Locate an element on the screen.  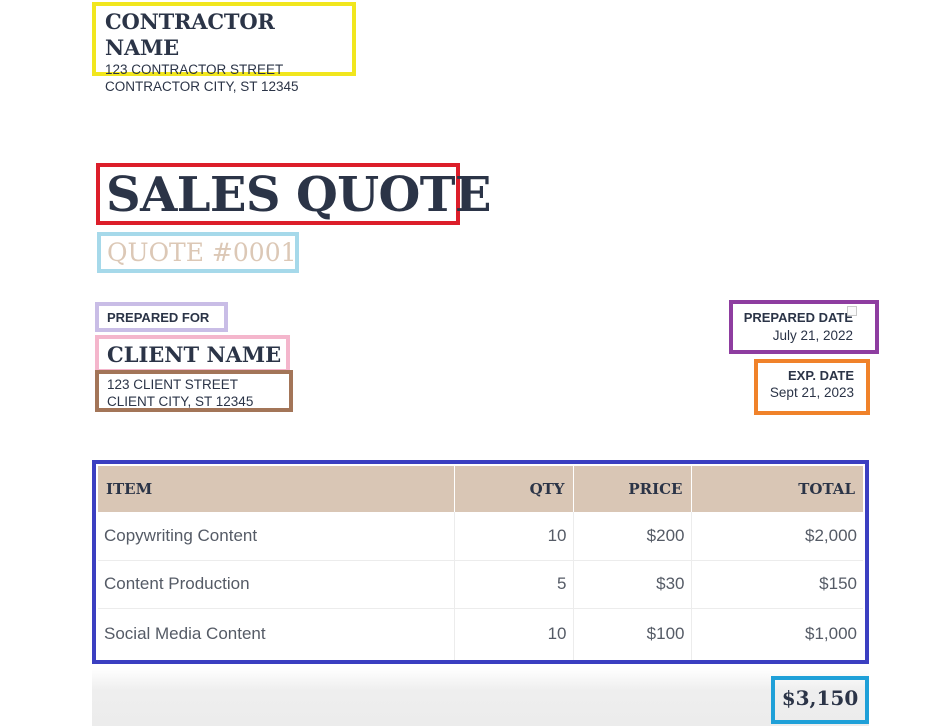
contractor-street: 123 CONTRACTOR STREET is located at coordinates (194, 69).